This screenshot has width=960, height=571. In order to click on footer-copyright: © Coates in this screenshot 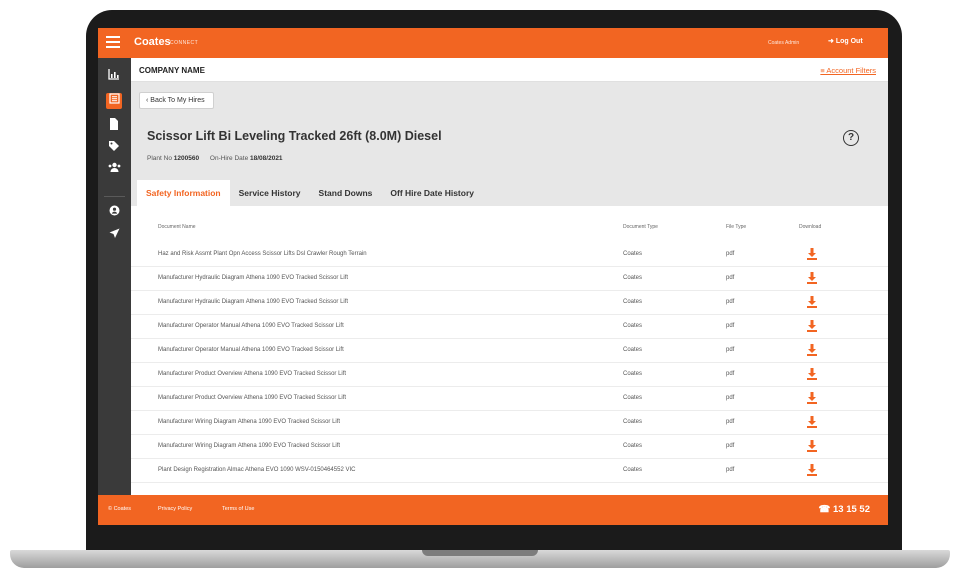, I will do `click(120, 509)`.